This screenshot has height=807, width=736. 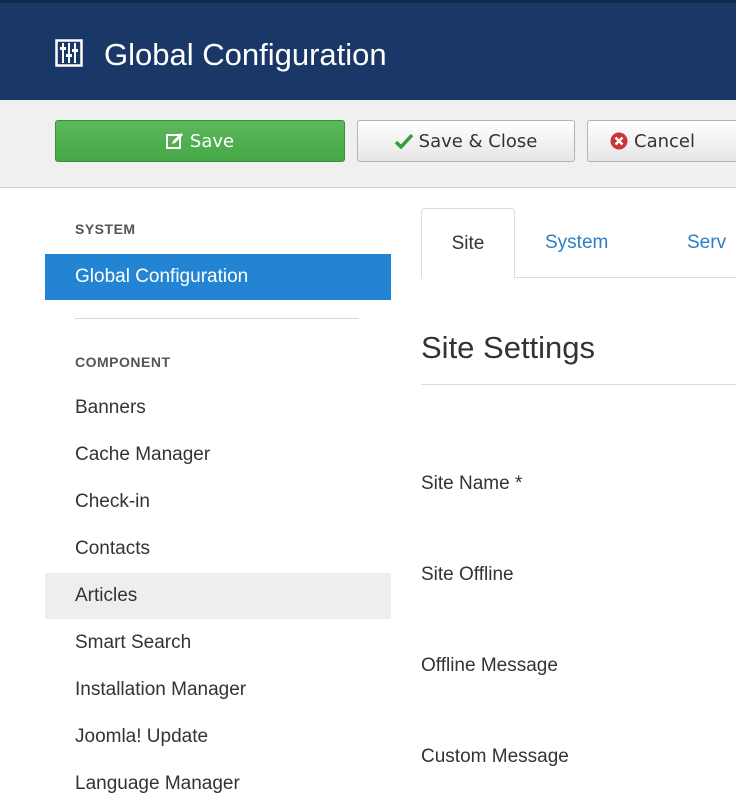 What do you see at coordinates (495, 756) in the screenshot?
I see `field-label-custom-message: Custom Message` at bounding box center [495, 756].